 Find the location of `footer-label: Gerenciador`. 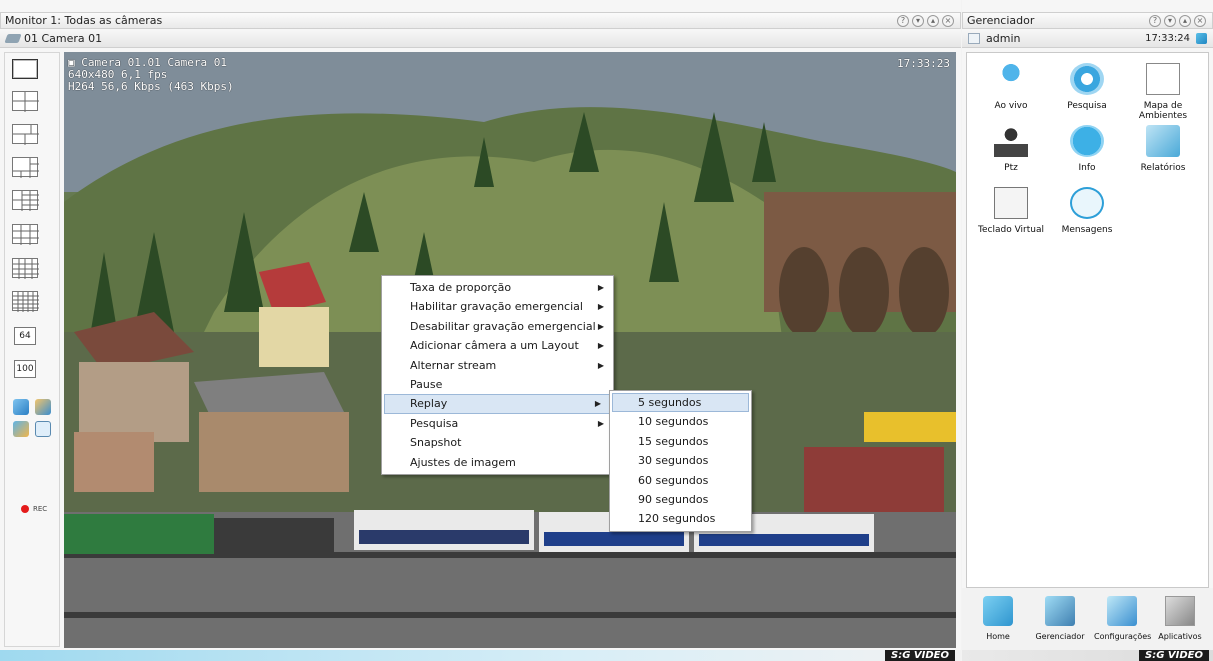

footer-label: Gerenciador is located at coordinates (1060, 636).